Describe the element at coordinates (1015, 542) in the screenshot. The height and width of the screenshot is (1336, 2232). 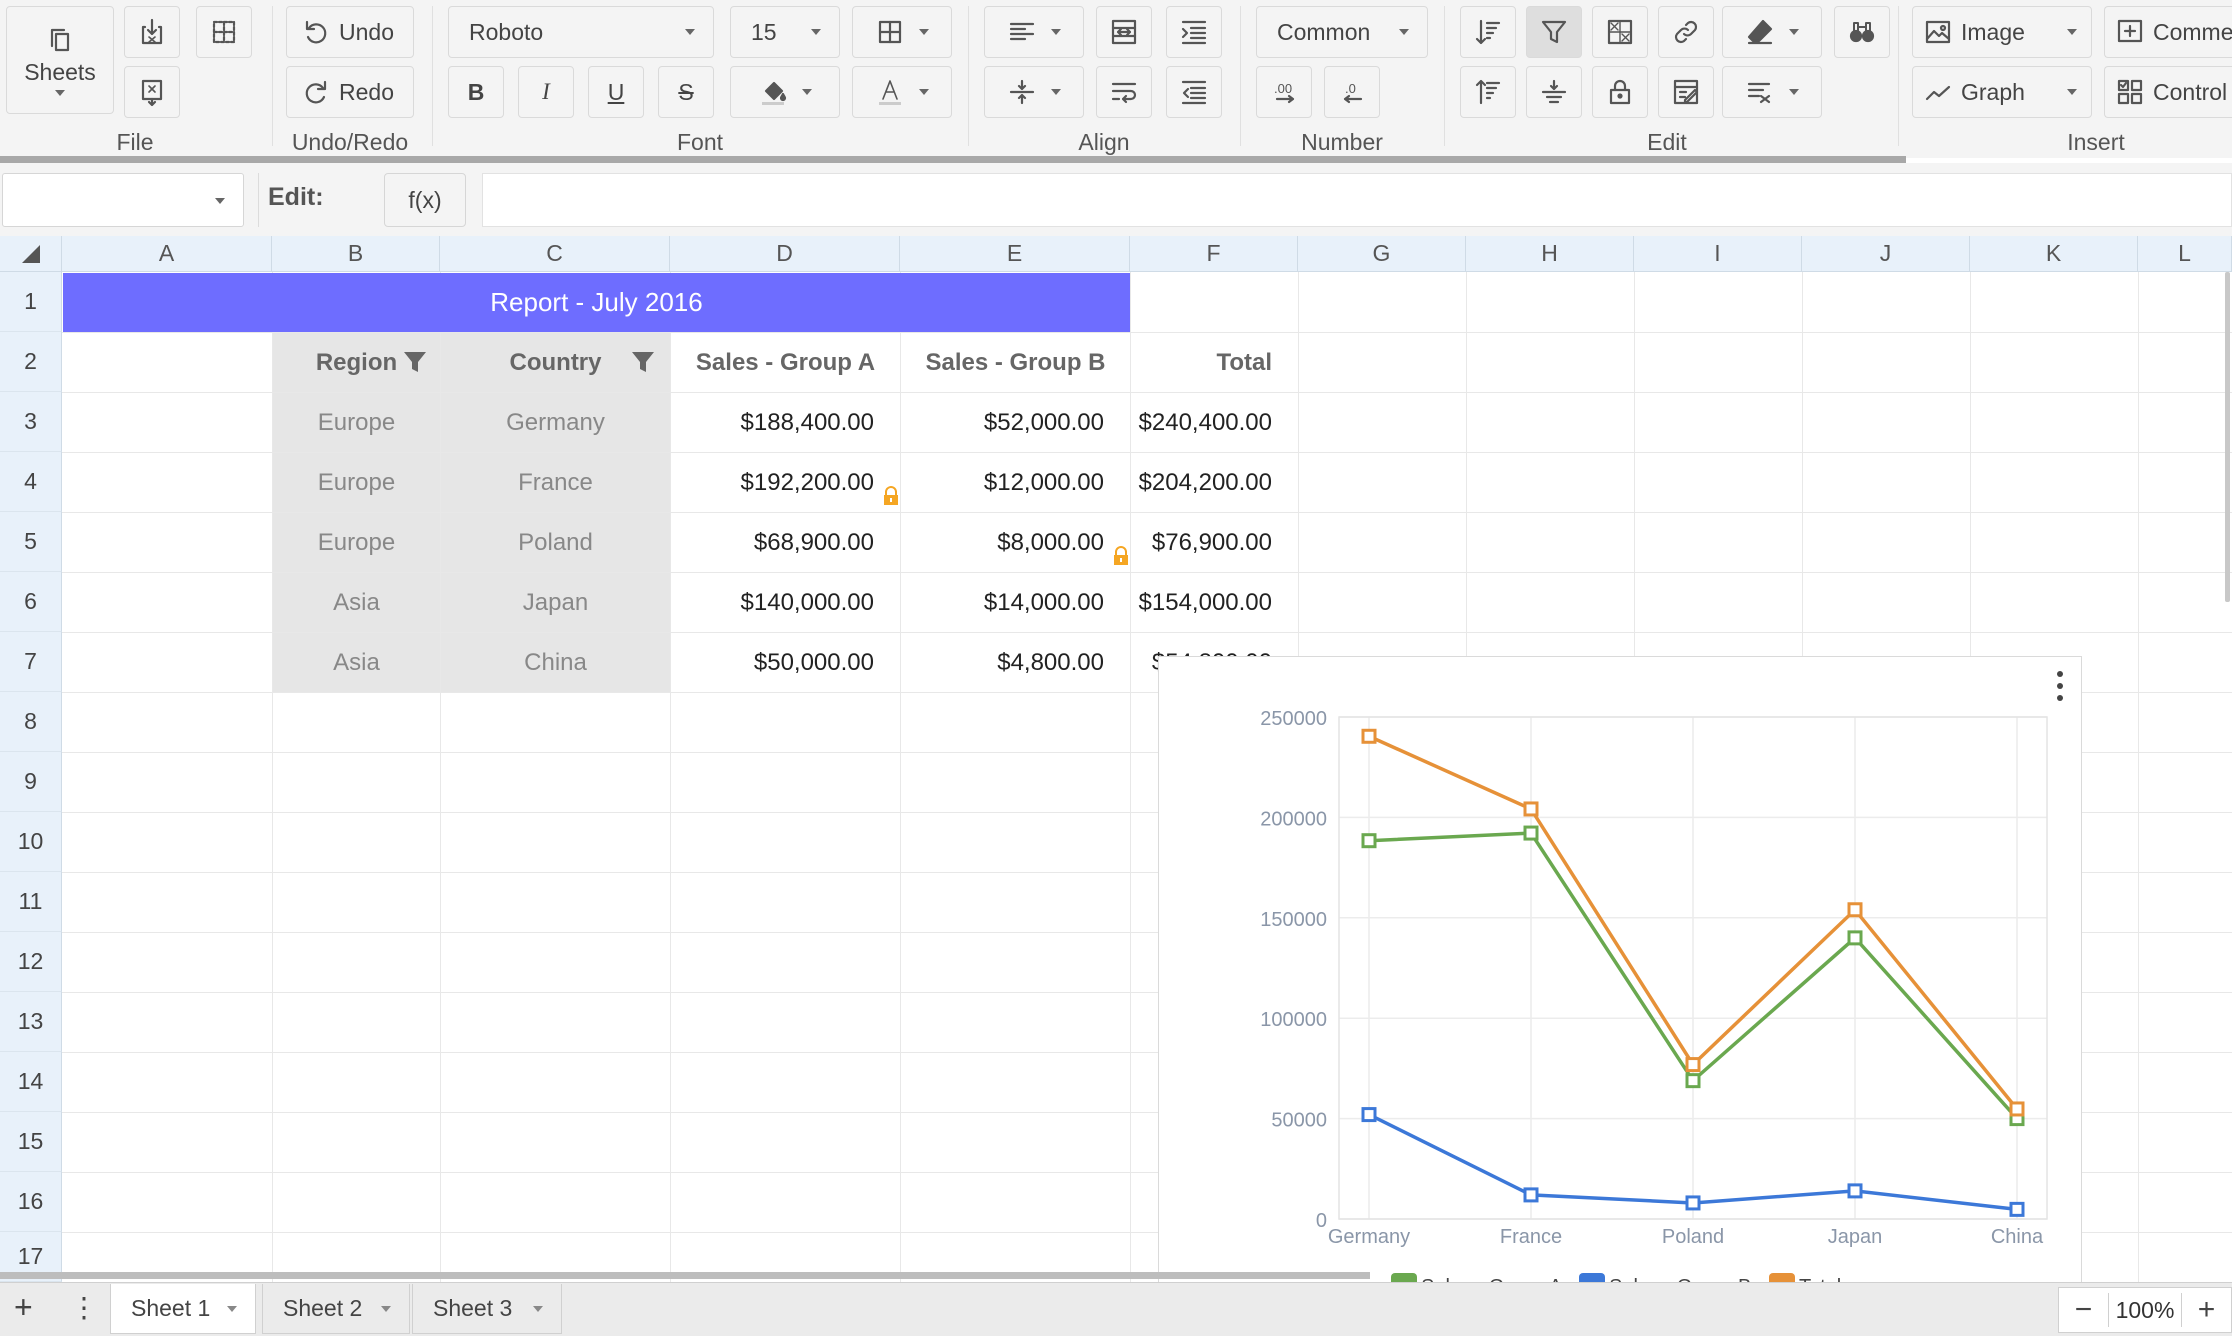
I see `data-cell: $8,000.00` at that location.